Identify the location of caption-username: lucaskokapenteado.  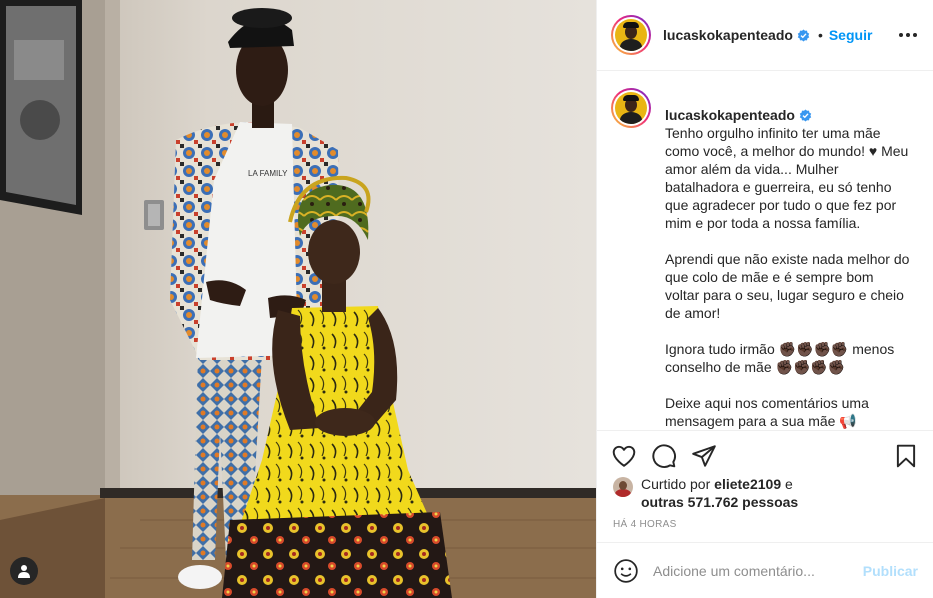
(730, 115).